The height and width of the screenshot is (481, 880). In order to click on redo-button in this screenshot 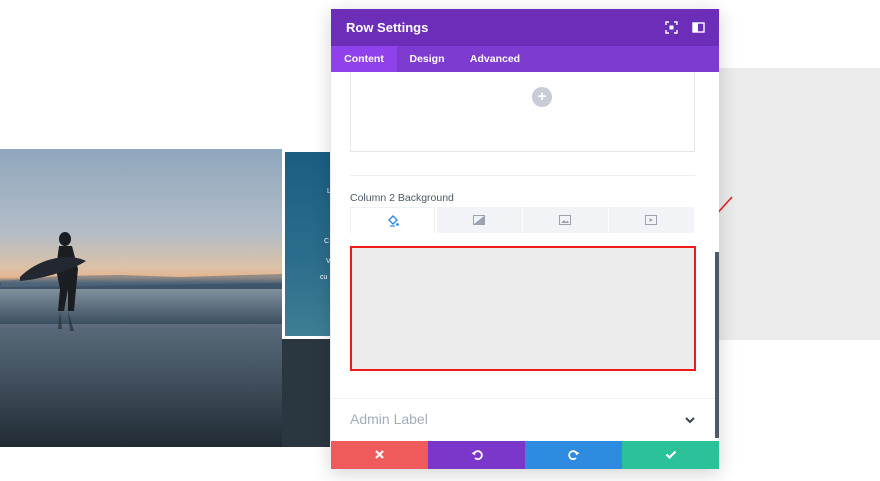, I will do `click(573, 455)`.